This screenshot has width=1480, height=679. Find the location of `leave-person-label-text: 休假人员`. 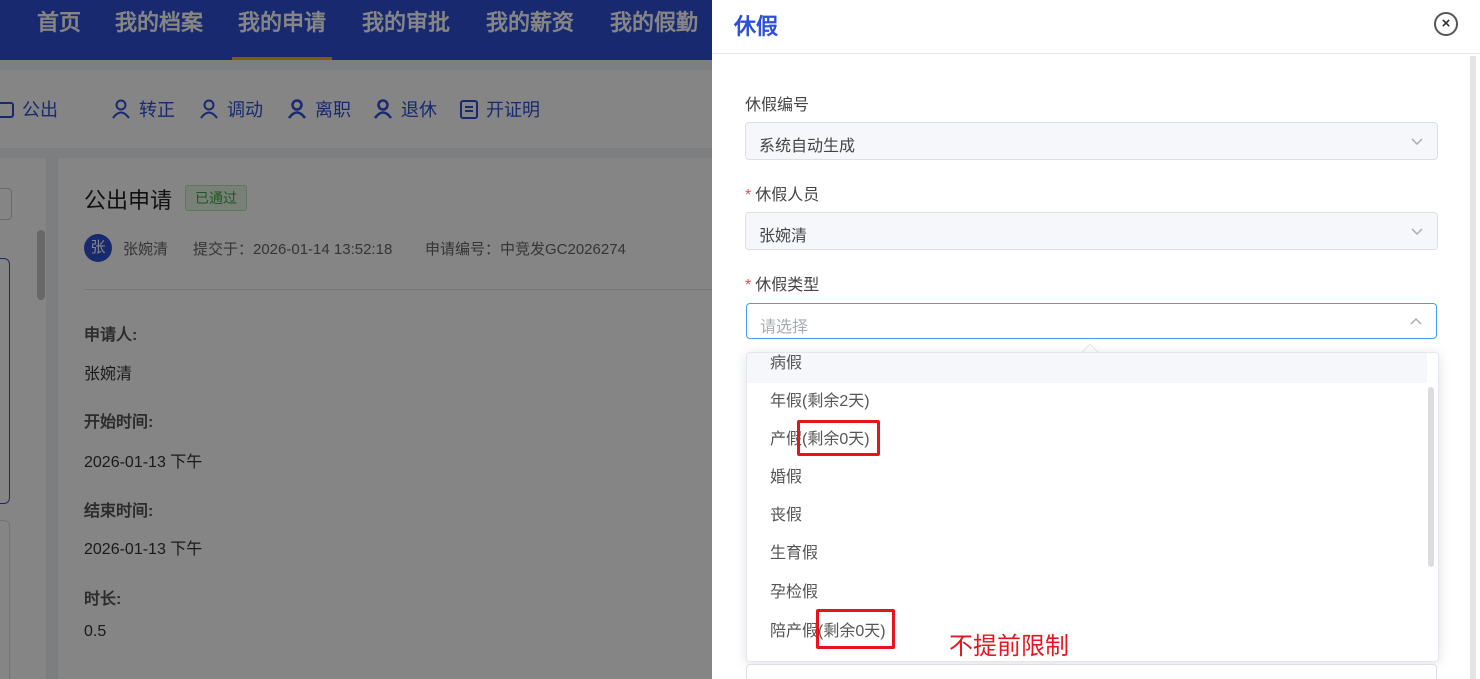

leave-person-label-text: 休假人员 is located at coordinates (787, 195).